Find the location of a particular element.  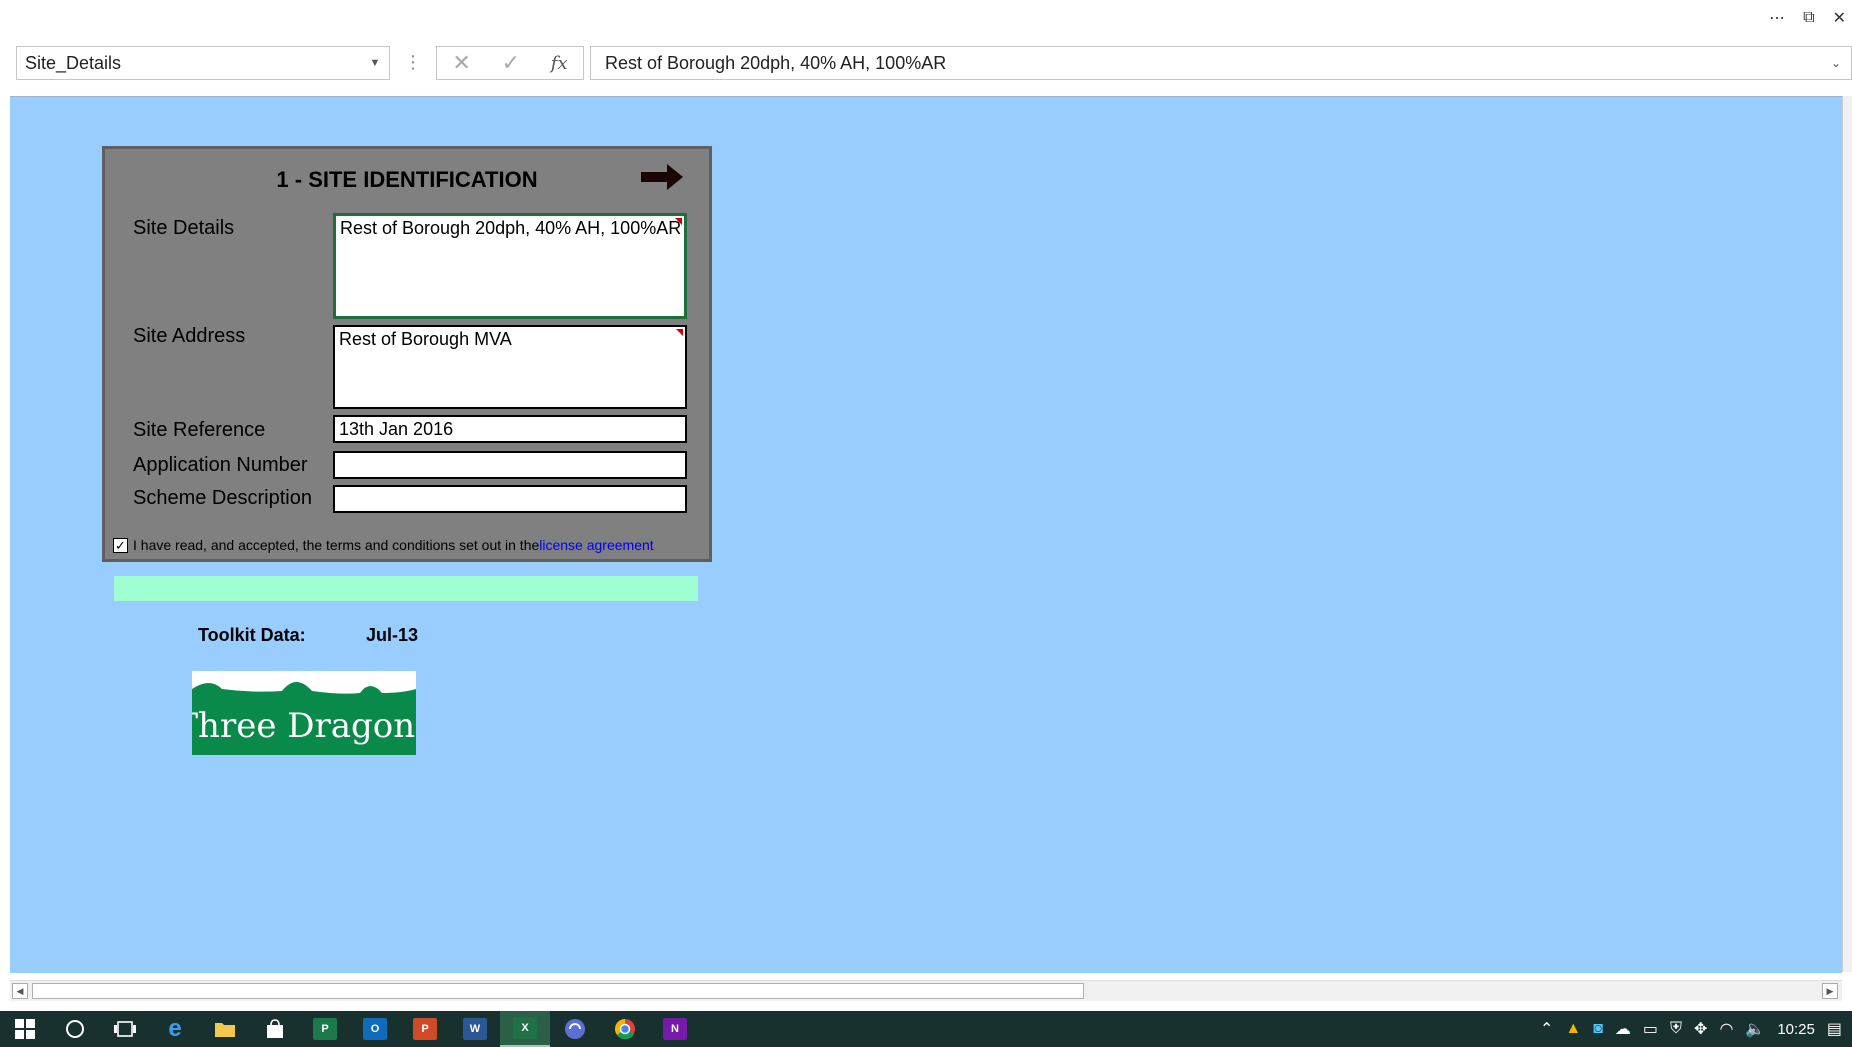

toolkit-data-label: Toolkit Data: is located at coordinates (252, 635).